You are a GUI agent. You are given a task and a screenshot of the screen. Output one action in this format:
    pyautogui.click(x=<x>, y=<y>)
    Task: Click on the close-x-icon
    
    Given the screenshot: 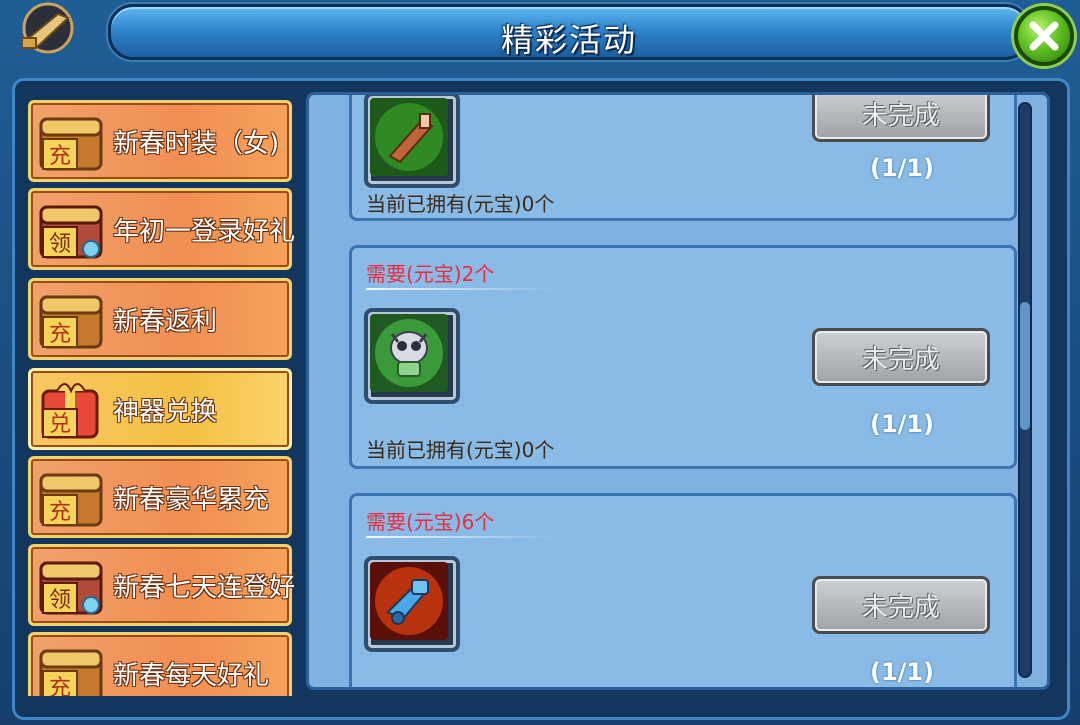 What is the action you would take?
    pyautogui.click(x=1044, y=36)
    